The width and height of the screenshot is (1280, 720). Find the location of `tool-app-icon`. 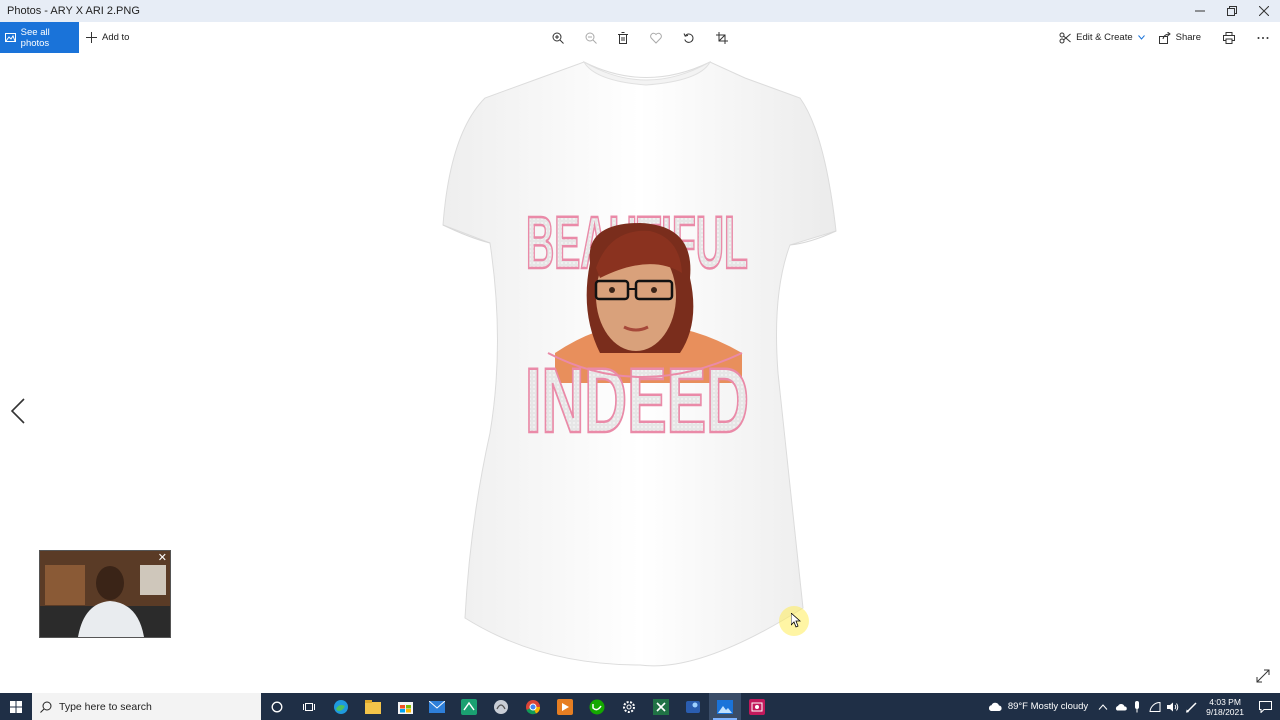

tool-app-icon is located at coordinates (693, 706).